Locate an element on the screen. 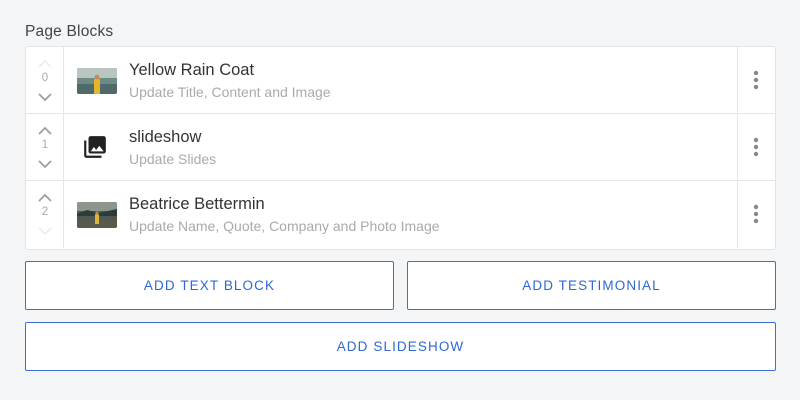  add-slideshow-button: ADD SLIDESHOW is located at coordinates (400, 346).